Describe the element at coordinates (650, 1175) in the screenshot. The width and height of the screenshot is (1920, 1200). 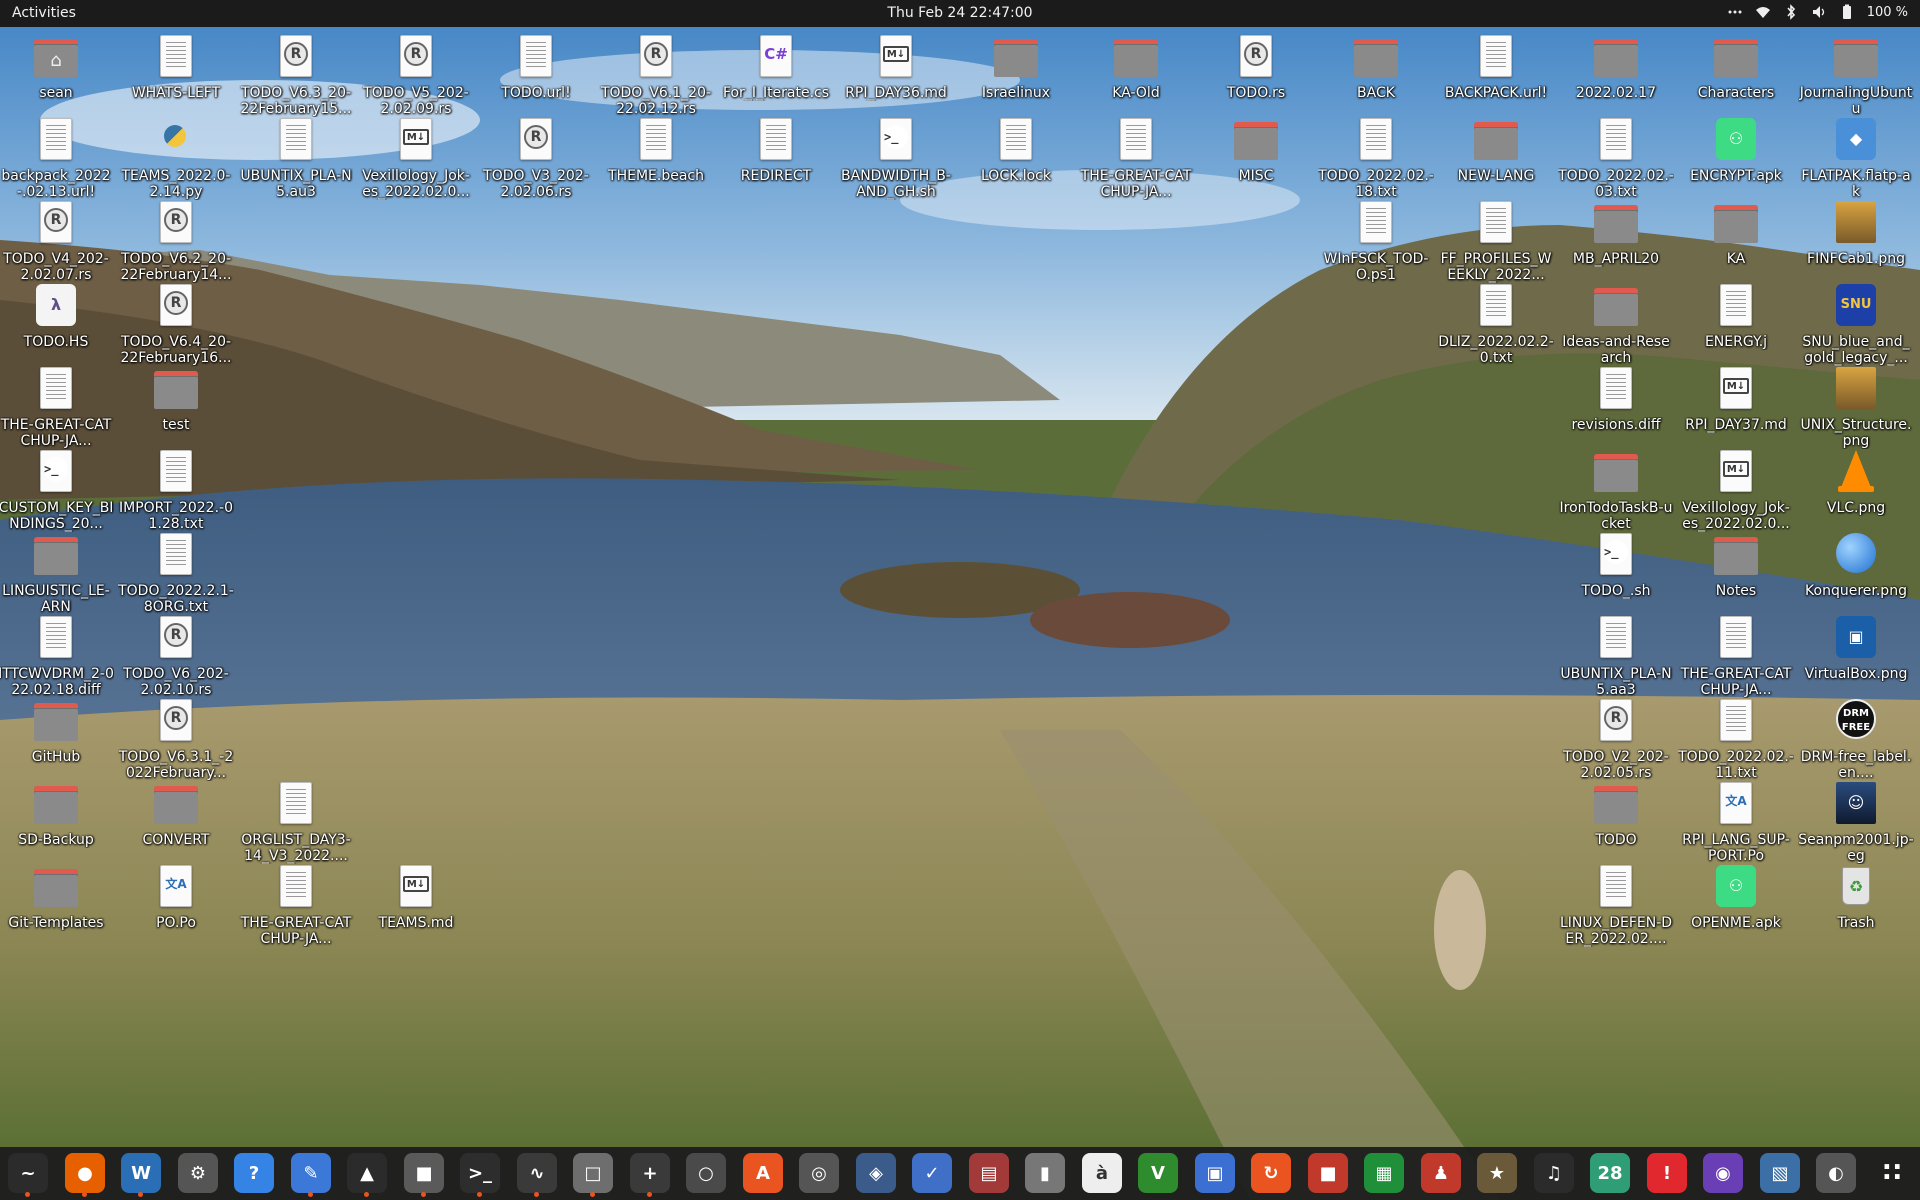
I see `dock-calculator-icon: +` at that location.